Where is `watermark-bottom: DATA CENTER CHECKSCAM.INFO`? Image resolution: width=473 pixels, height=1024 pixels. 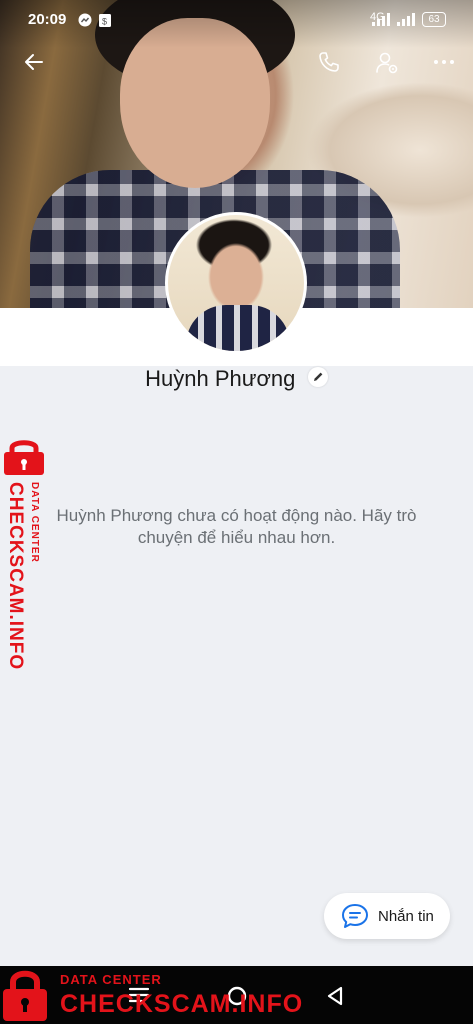
watermark-bottom: DATA CENTER CHECKSCAM.INFO is located at coordinates (236, 995).